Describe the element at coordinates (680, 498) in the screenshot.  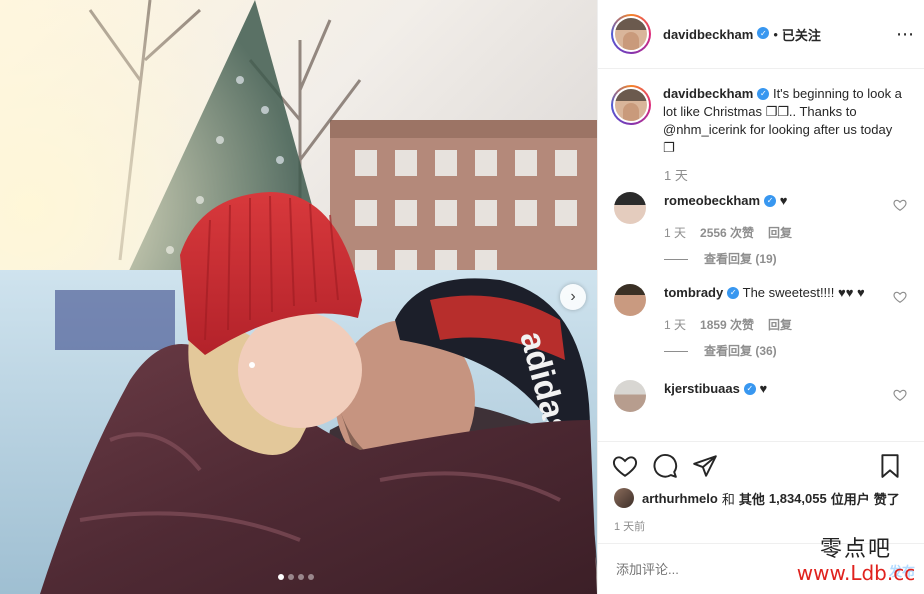
I see `liker-username: arthurhmelo` at that location.